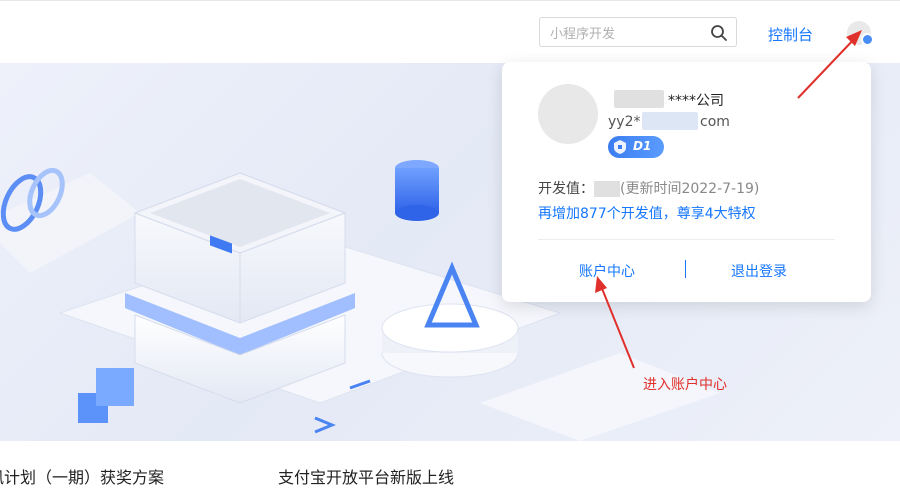  Describe the element at coordinates (829, 64) in the screenshot. I see `arrow-to-avatar` at that location.